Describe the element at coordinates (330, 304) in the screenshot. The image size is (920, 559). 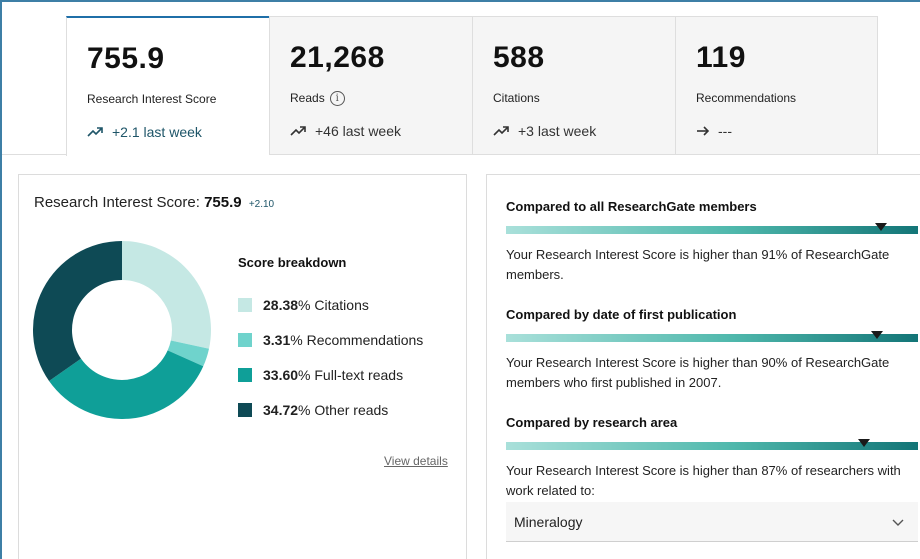
I see `legend-item-citations: 28.38% Citations` at that location.